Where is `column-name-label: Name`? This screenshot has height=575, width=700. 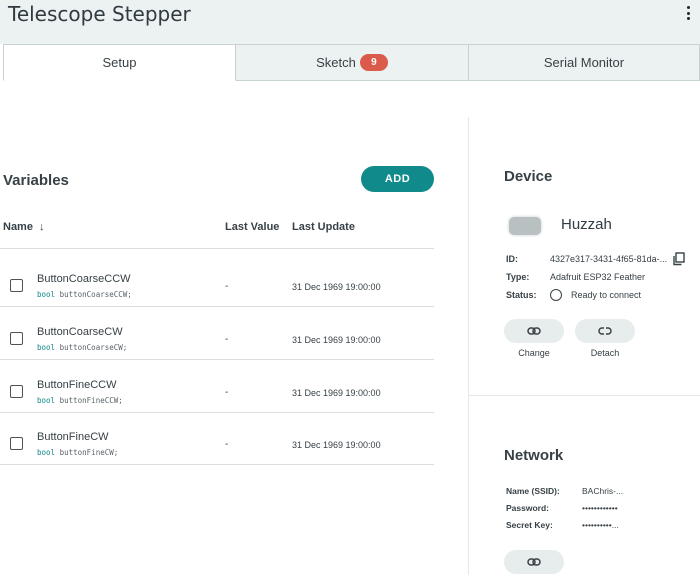
column-name-label: Name is located at coordinates (18, 227).